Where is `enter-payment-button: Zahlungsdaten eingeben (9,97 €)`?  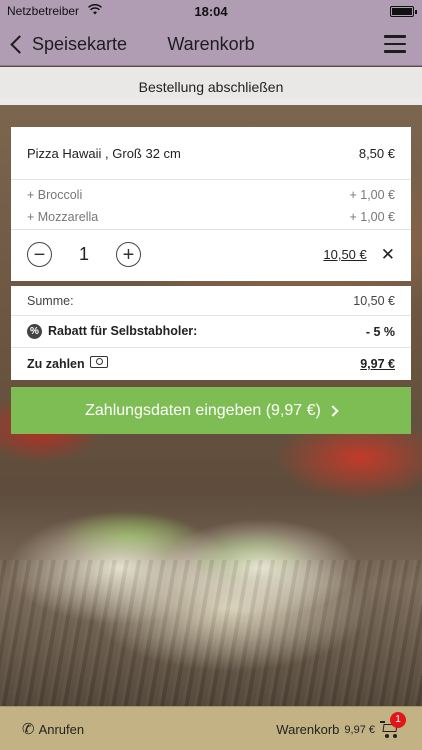
enter-payment-button: Zahlungsdaten eingeben (9,97 €) is located at coordinates (211, 410).